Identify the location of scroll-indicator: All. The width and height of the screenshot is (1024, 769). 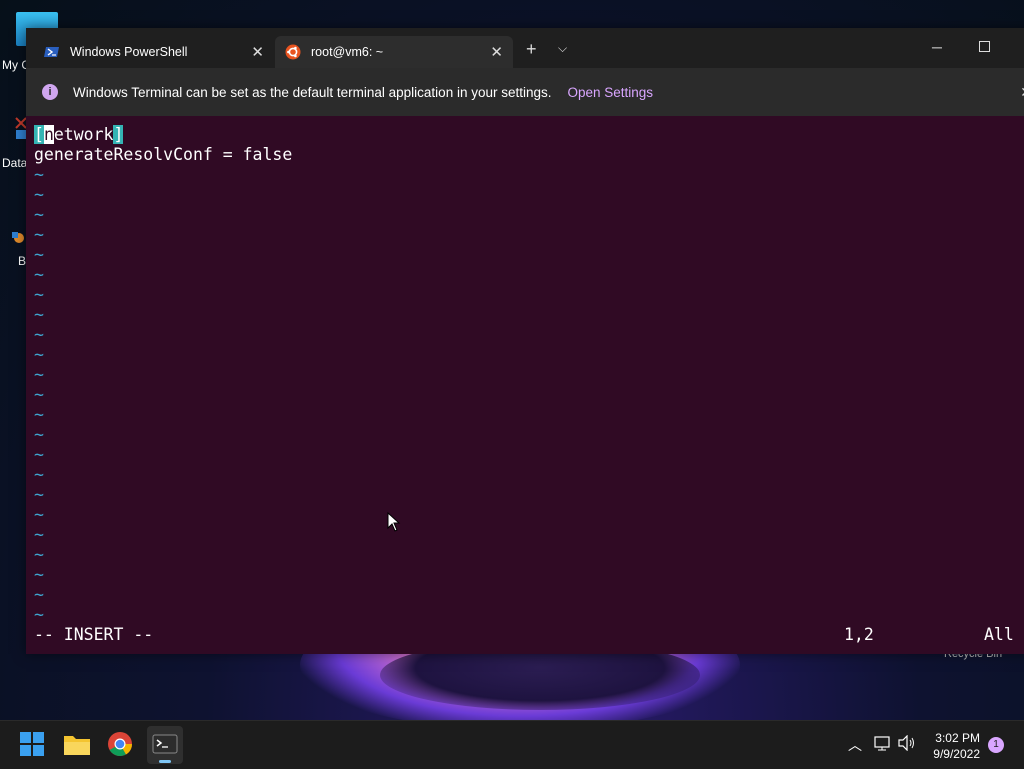
(999, 634).